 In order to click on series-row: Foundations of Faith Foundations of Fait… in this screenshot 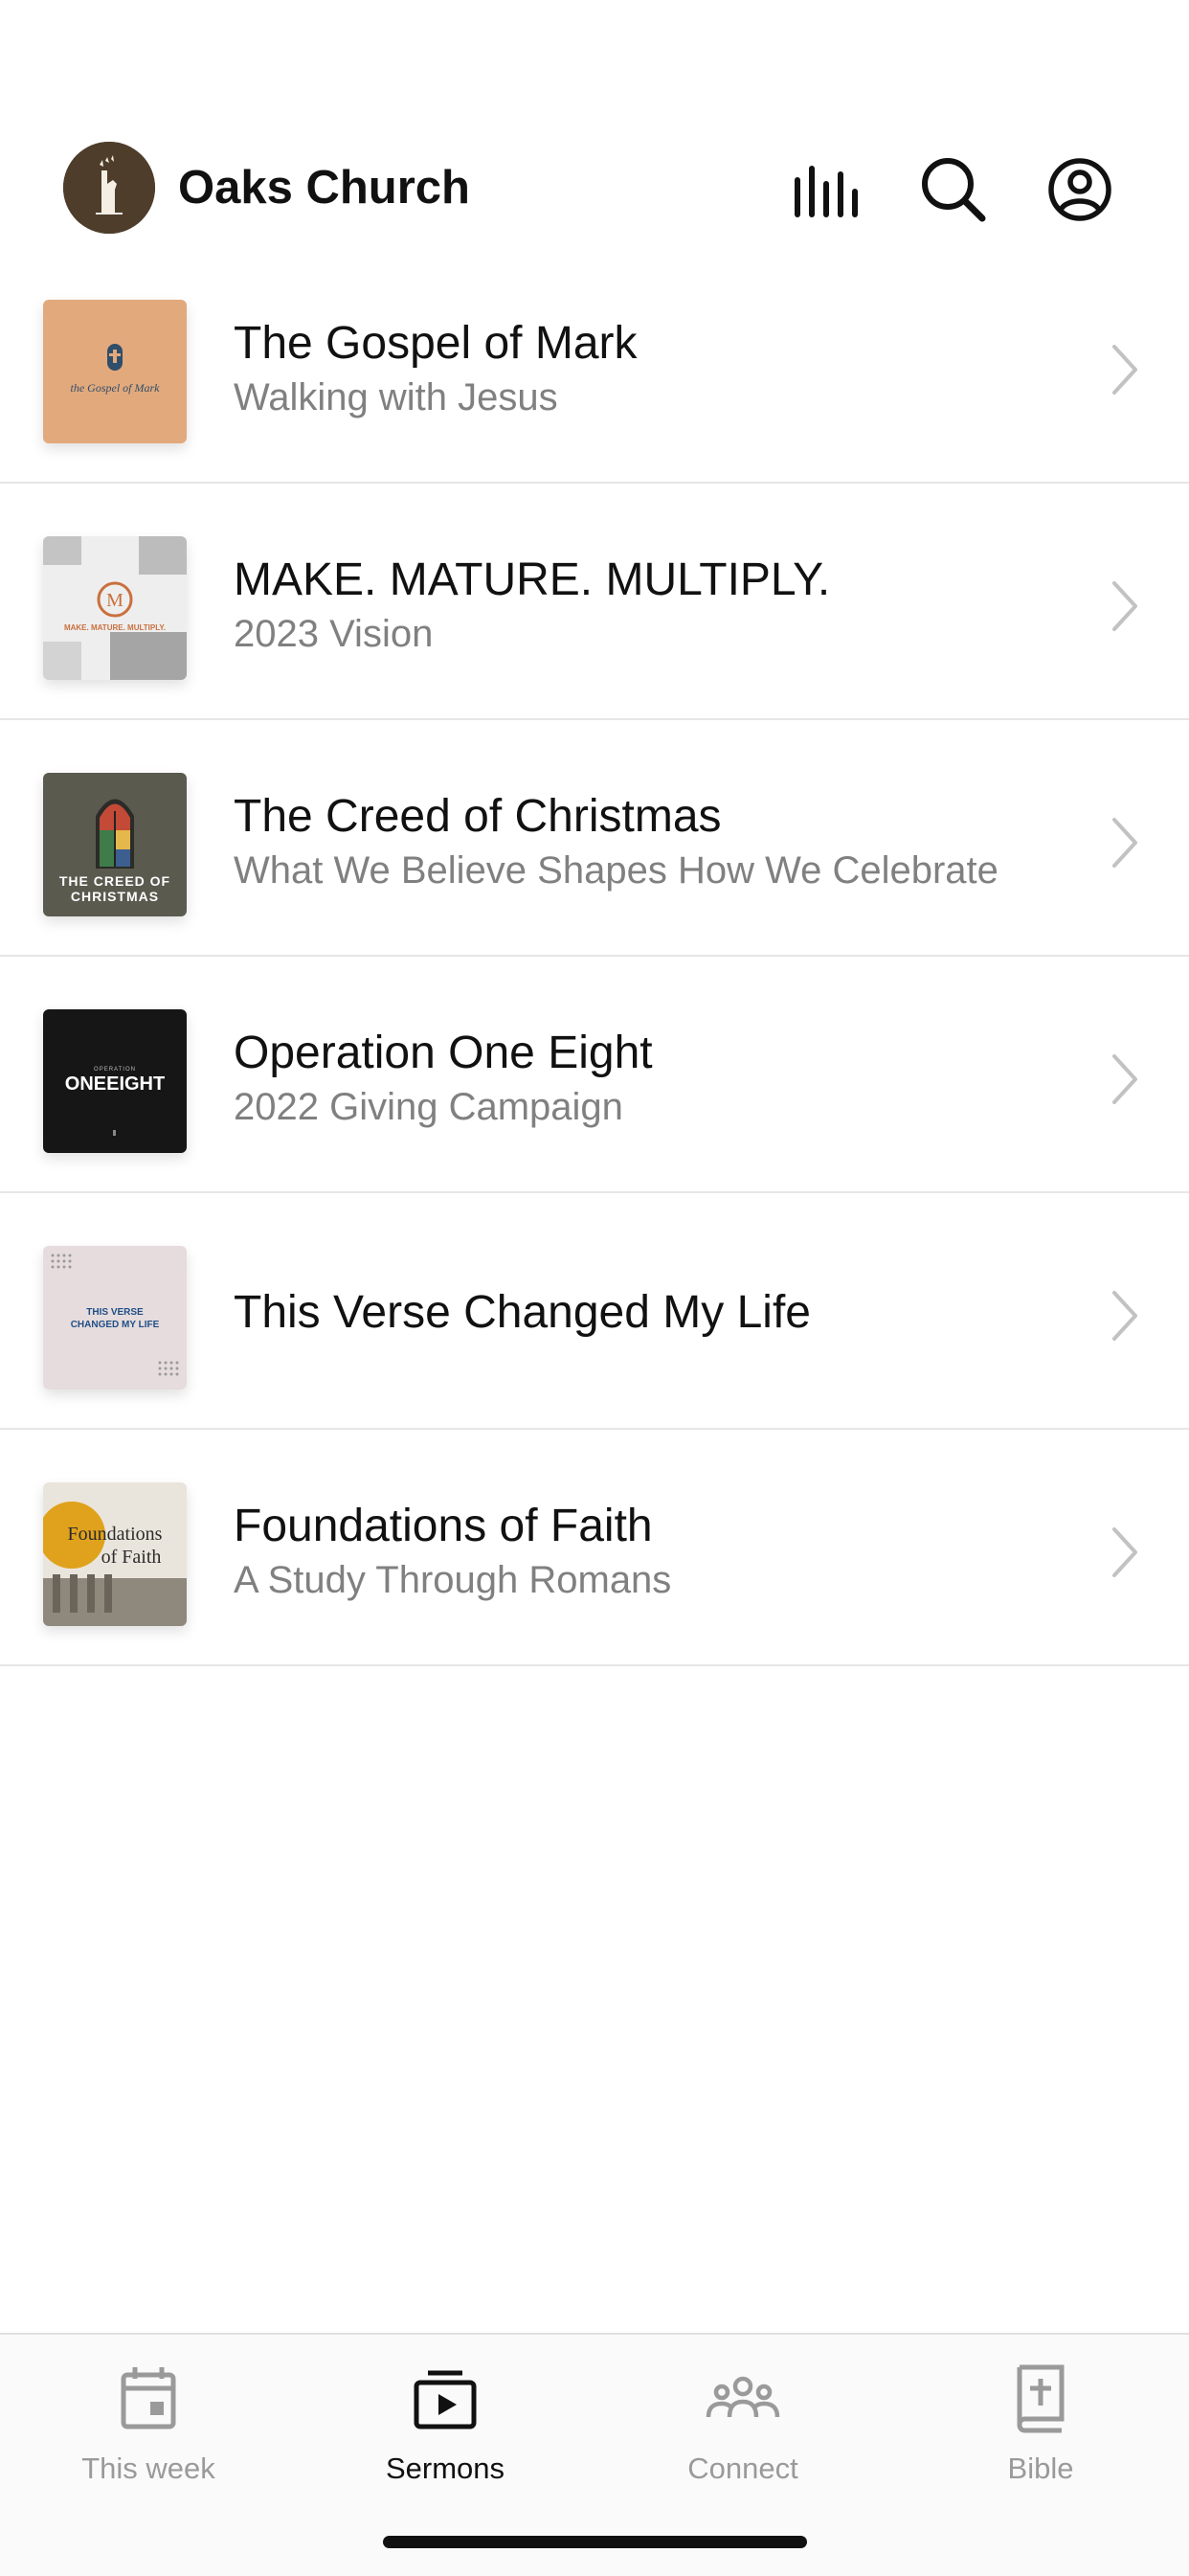, I will do `click(594, 1548)`.